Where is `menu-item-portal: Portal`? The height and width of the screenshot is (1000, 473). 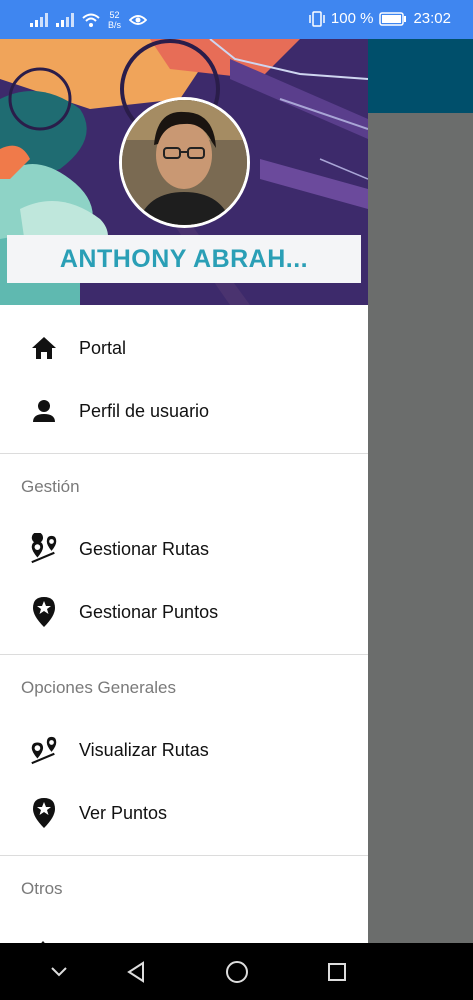
menu-item-portal: Portal is located at coordinates (184, 348).